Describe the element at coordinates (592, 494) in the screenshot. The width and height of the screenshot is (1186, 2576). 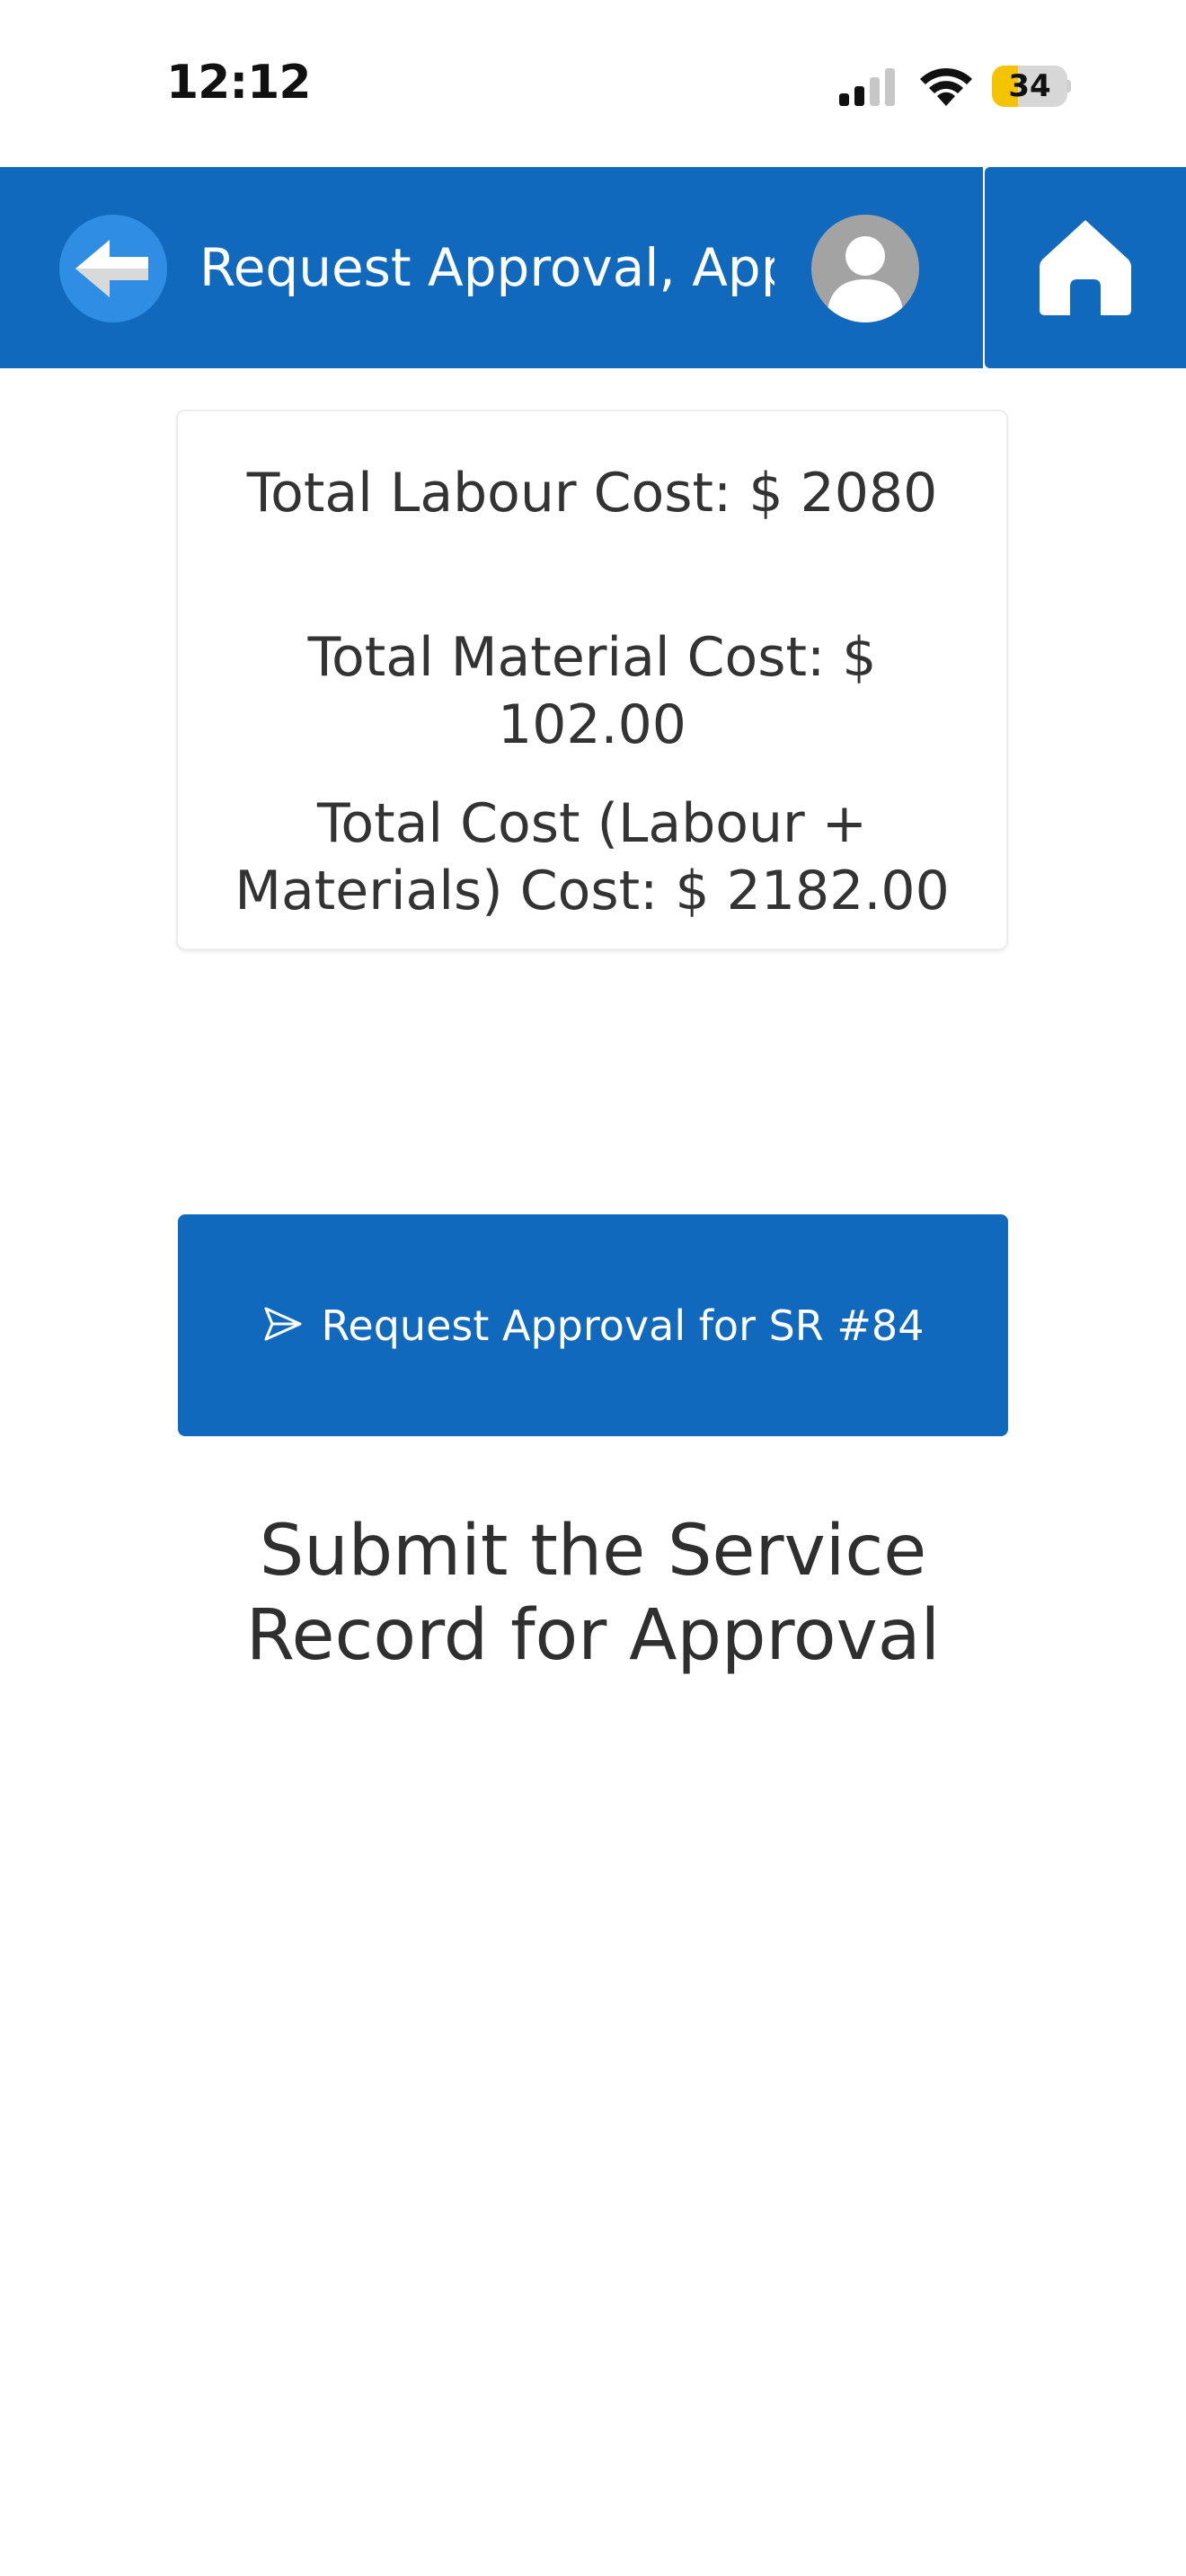
I see `total-labour-cost: Total Labour Cost: $ 2080` at that location.